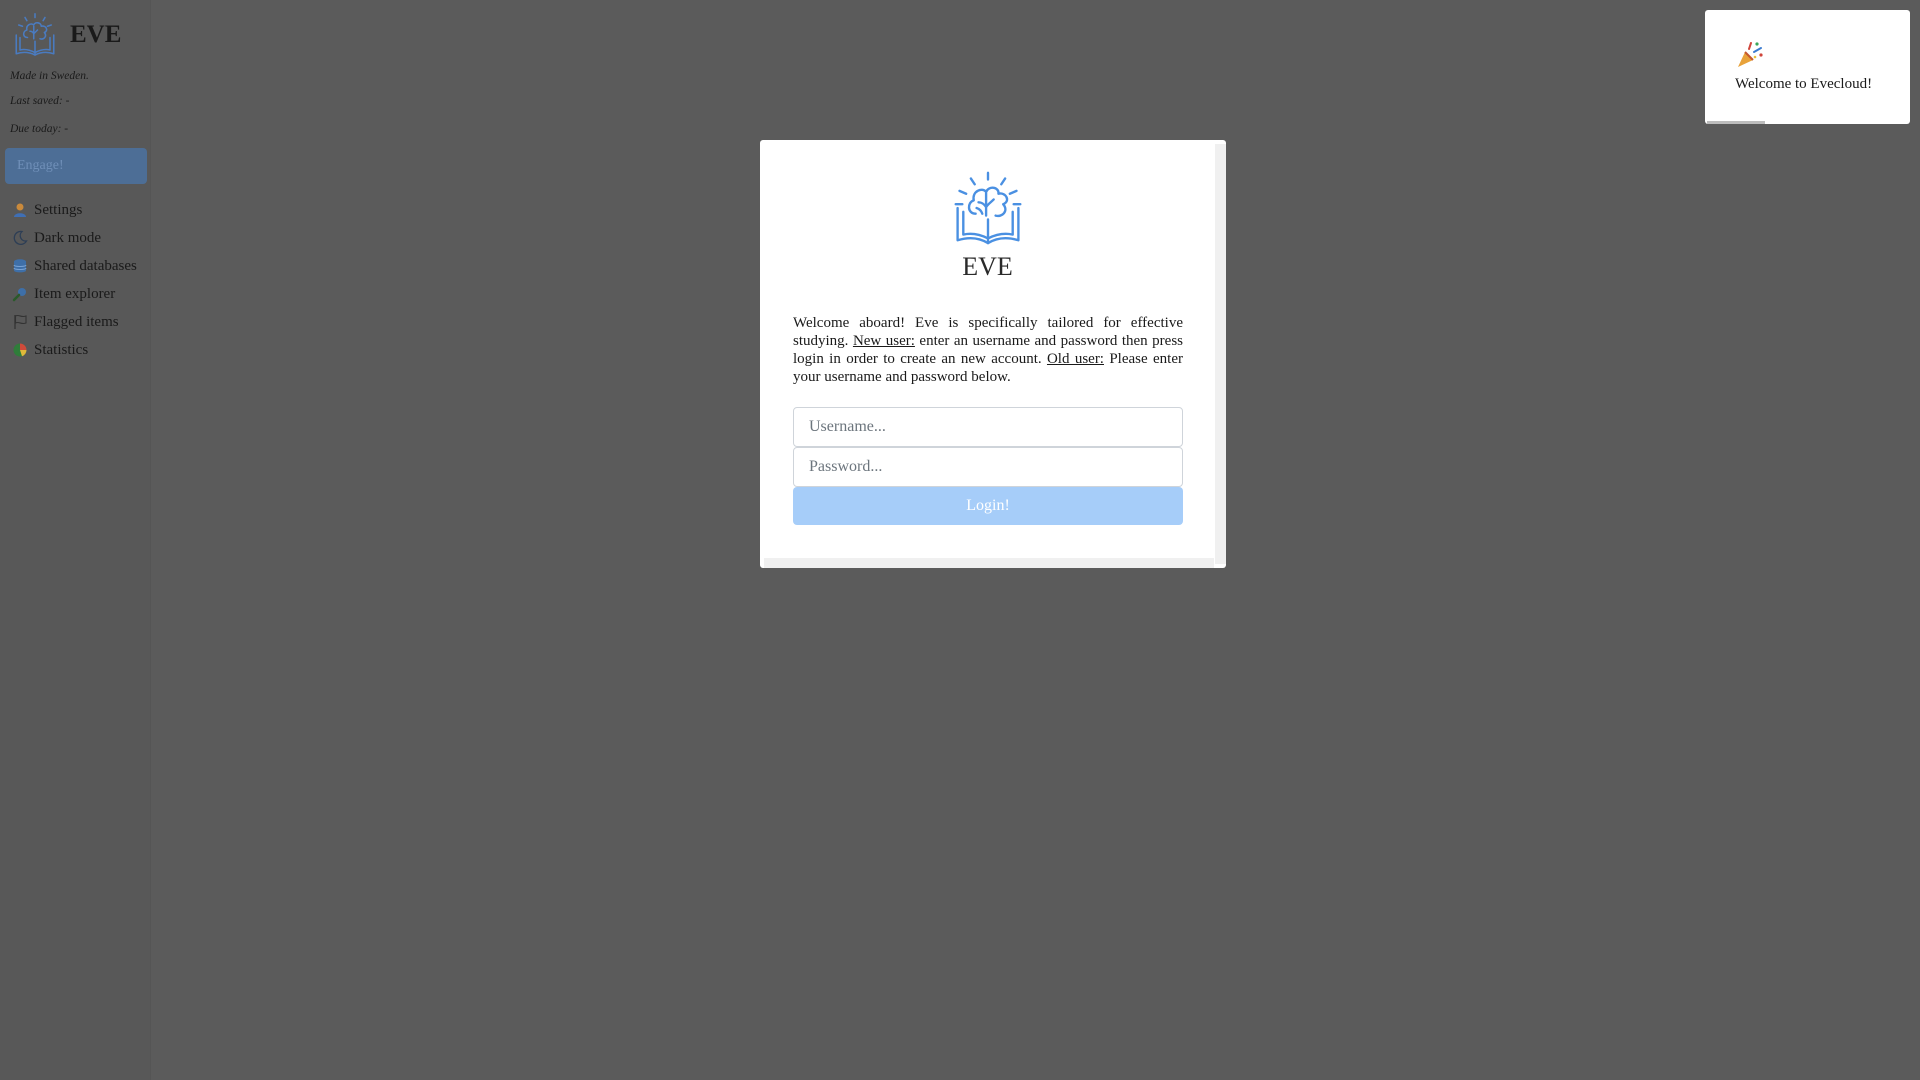 The width and height of the screenshot is (1920, 1080). Describe the element at coordinates (40, 101) in the screenshot. I see `last-saved-text: Last saved: -` at that location.